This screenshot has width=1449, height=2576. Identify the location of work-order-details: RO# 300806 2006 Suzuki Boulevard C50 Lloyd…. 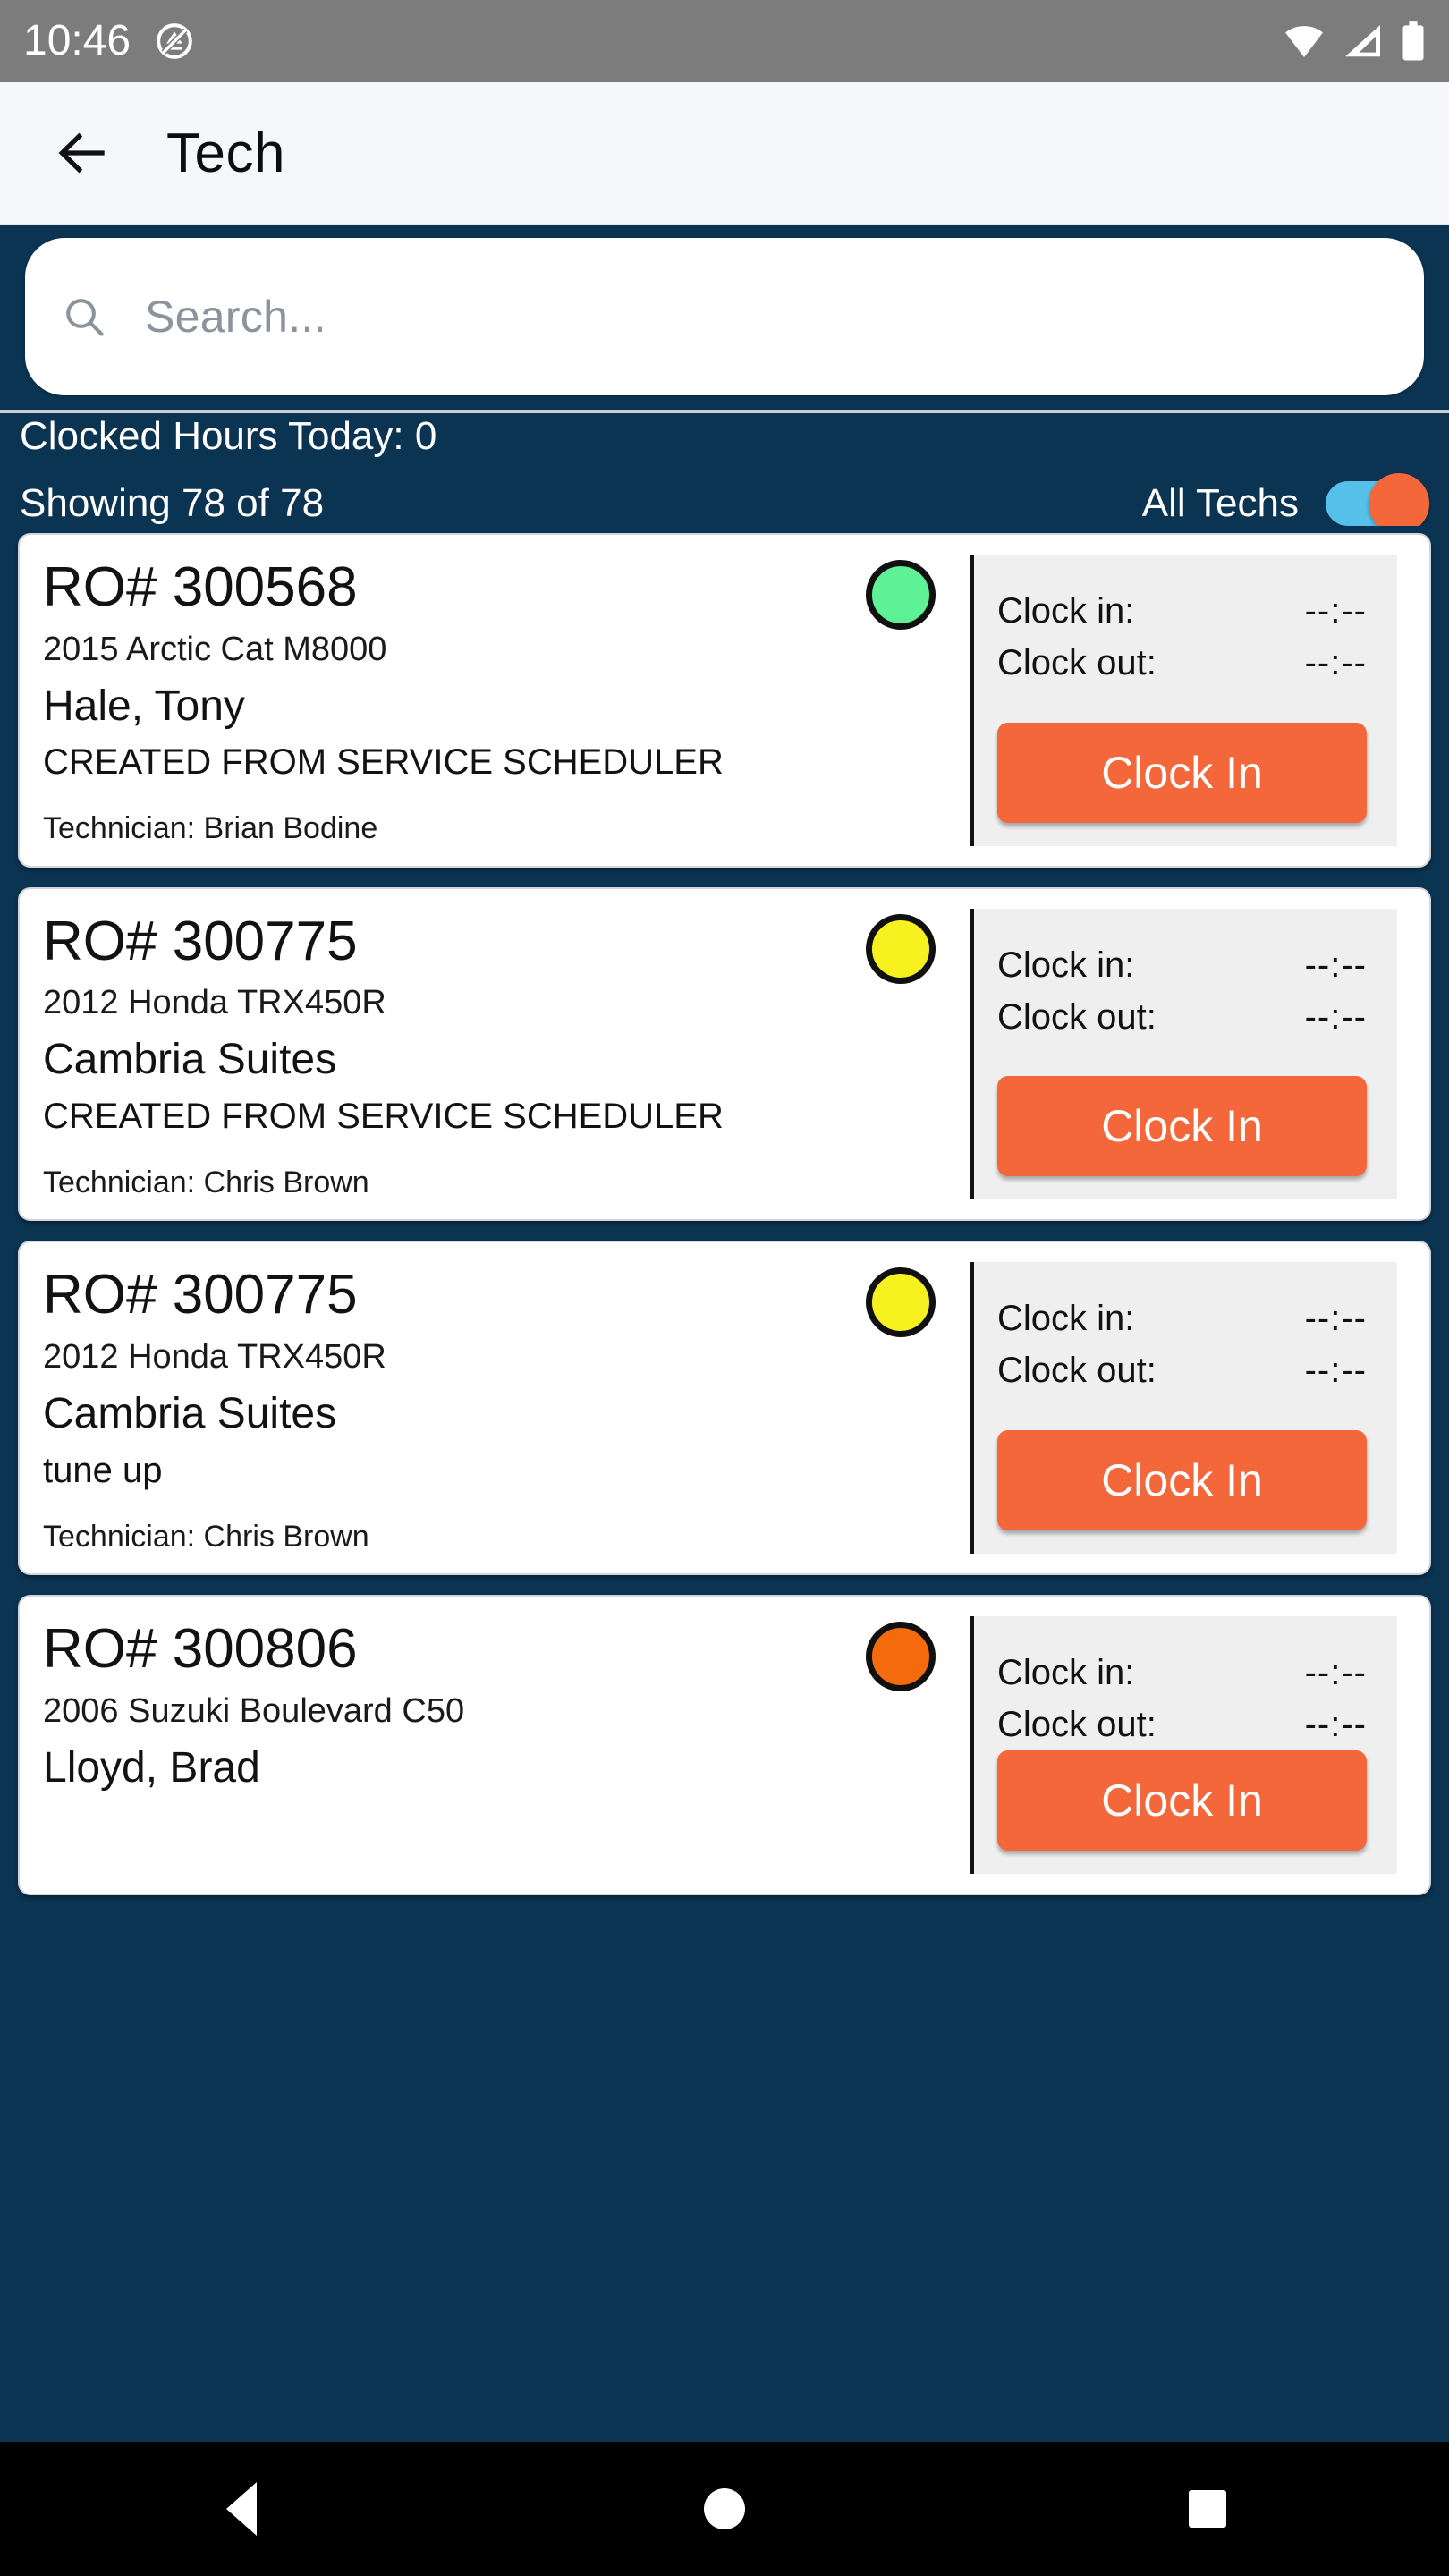
(495, 1745).